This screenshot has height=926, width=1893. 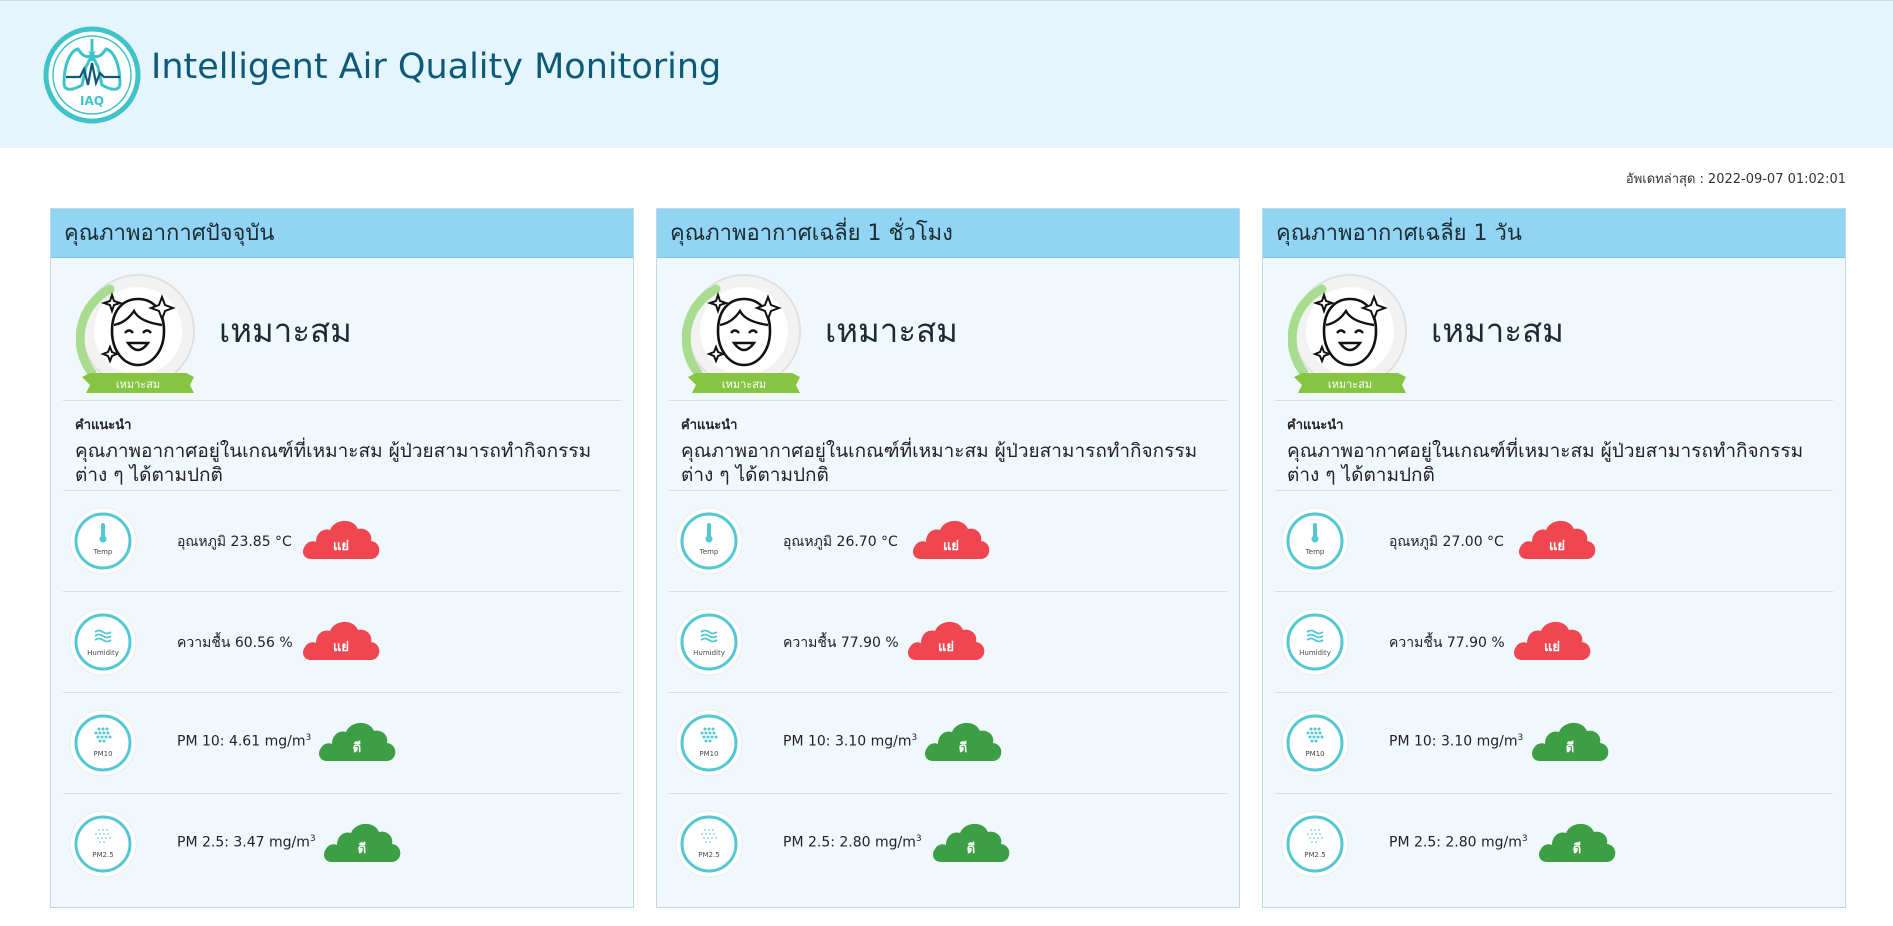 What do you see at coordinates (1315, 552) in the screenshot?
I see `metric-icon-label: Temp` at bounding box center [1315, 552].